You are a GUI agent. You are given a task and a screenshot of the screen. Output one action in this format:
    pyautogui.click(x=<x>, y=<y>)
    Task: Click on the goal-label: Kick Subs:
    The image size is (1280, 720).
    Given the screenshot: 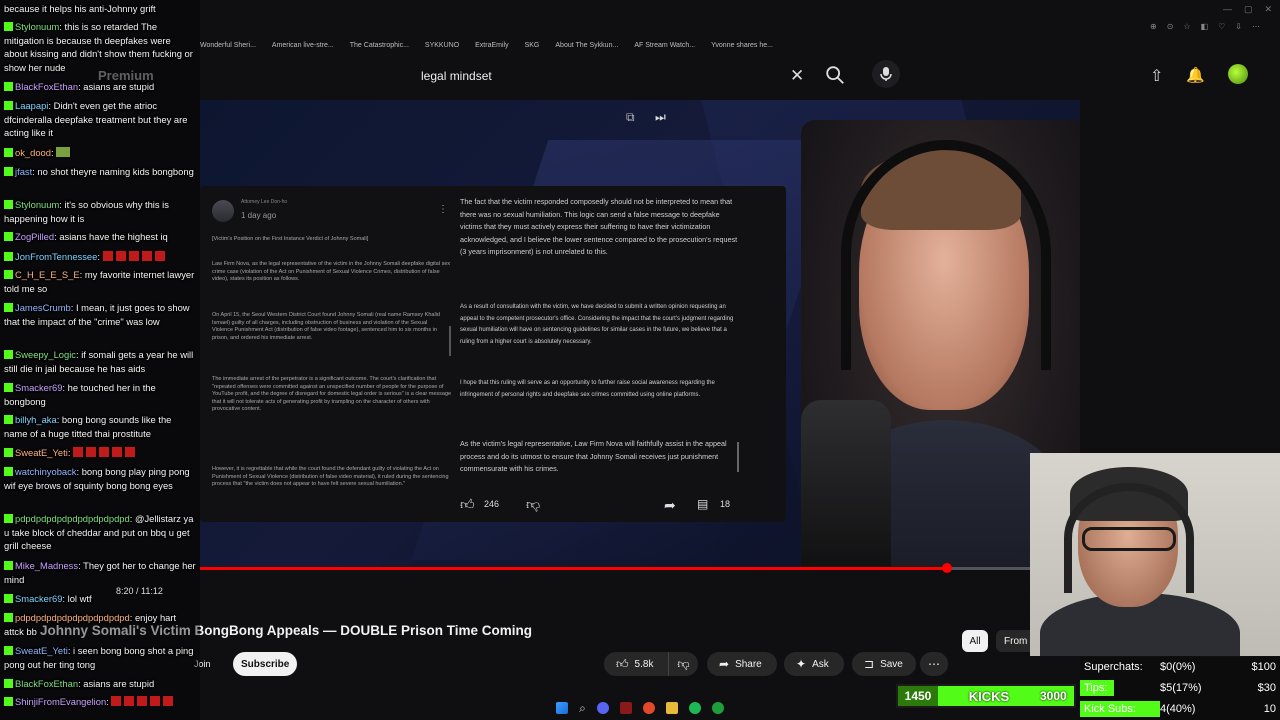 What is the action you would take?
    pyautogui.click(x=1110, y=709)
    